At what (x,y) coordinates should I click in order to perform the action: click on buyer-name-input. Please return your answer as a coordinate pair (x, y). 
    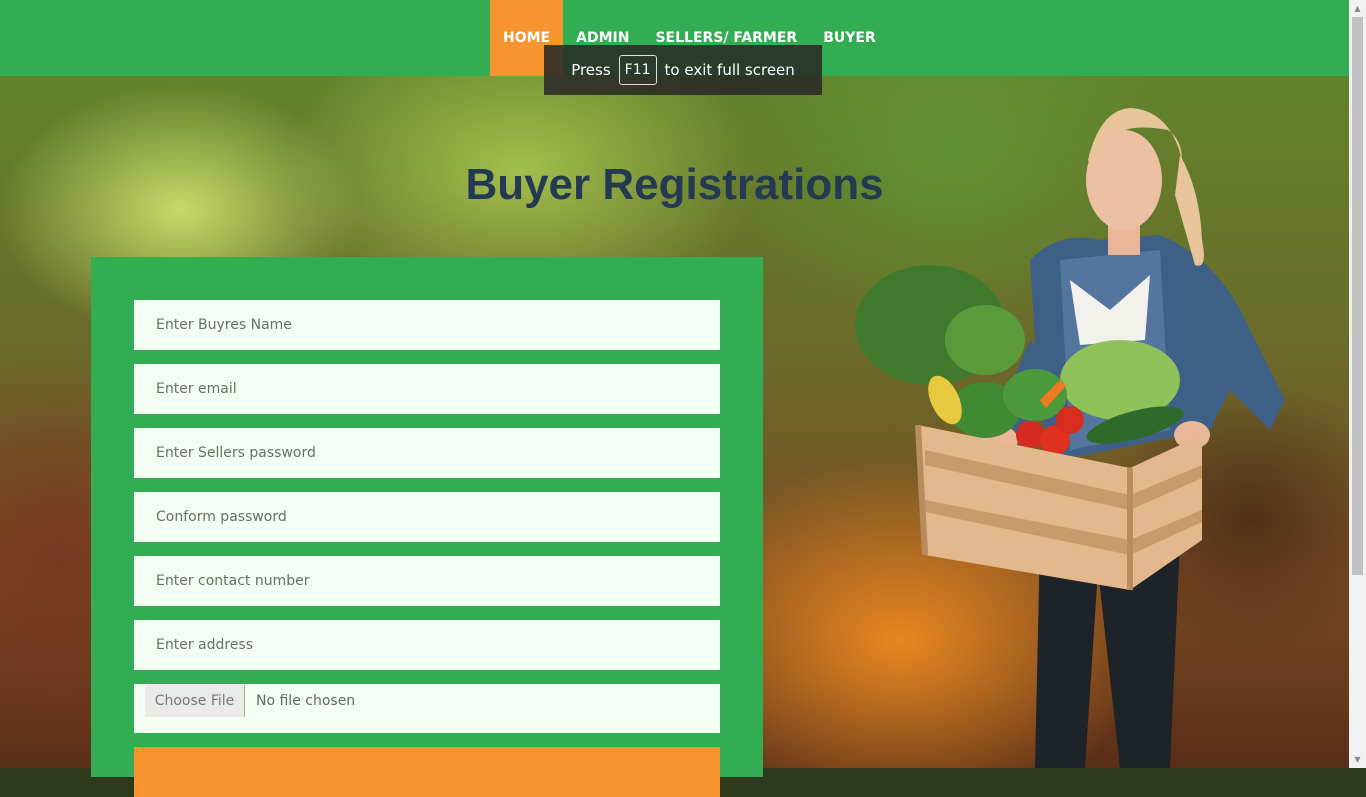
    Looking at the image, I should click on (427, 325).